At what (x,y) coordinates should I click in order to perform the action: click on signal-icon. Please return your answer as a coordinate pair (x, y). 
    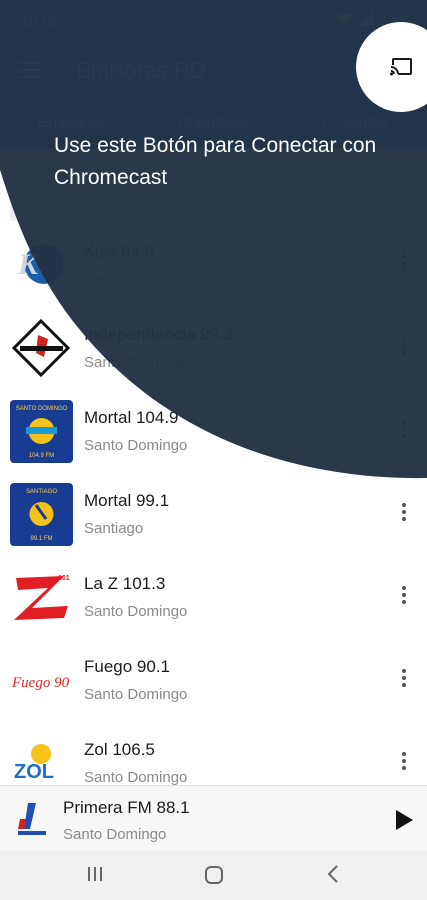
    Looking at the image, I should click on (365, 21).